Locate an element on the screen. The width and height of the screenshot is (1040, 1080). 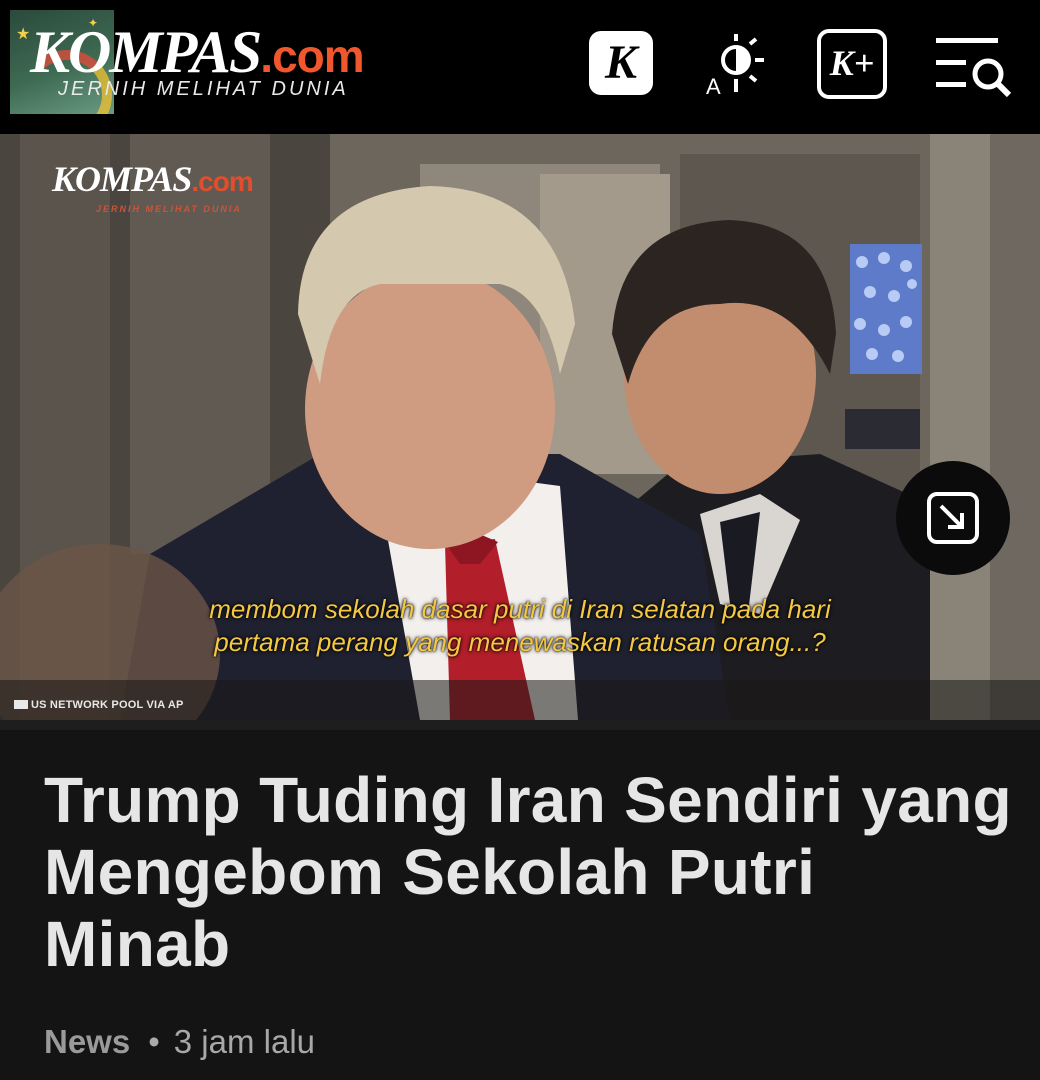
logo-main: KOMPAS is located at coordinates (146, 52).